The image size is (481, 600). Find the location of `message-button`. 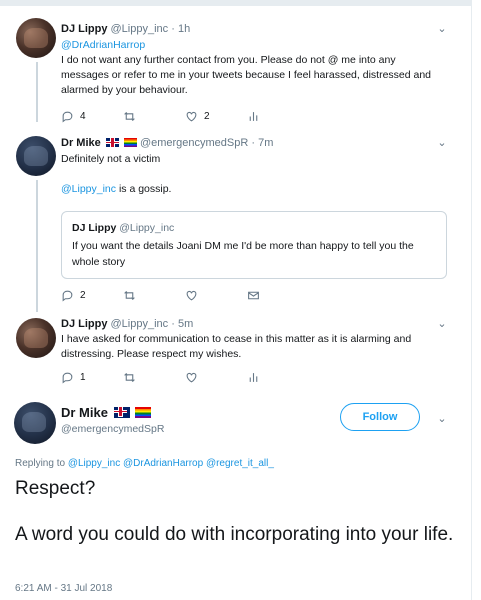

message-button is located at coordinates (253, 295).